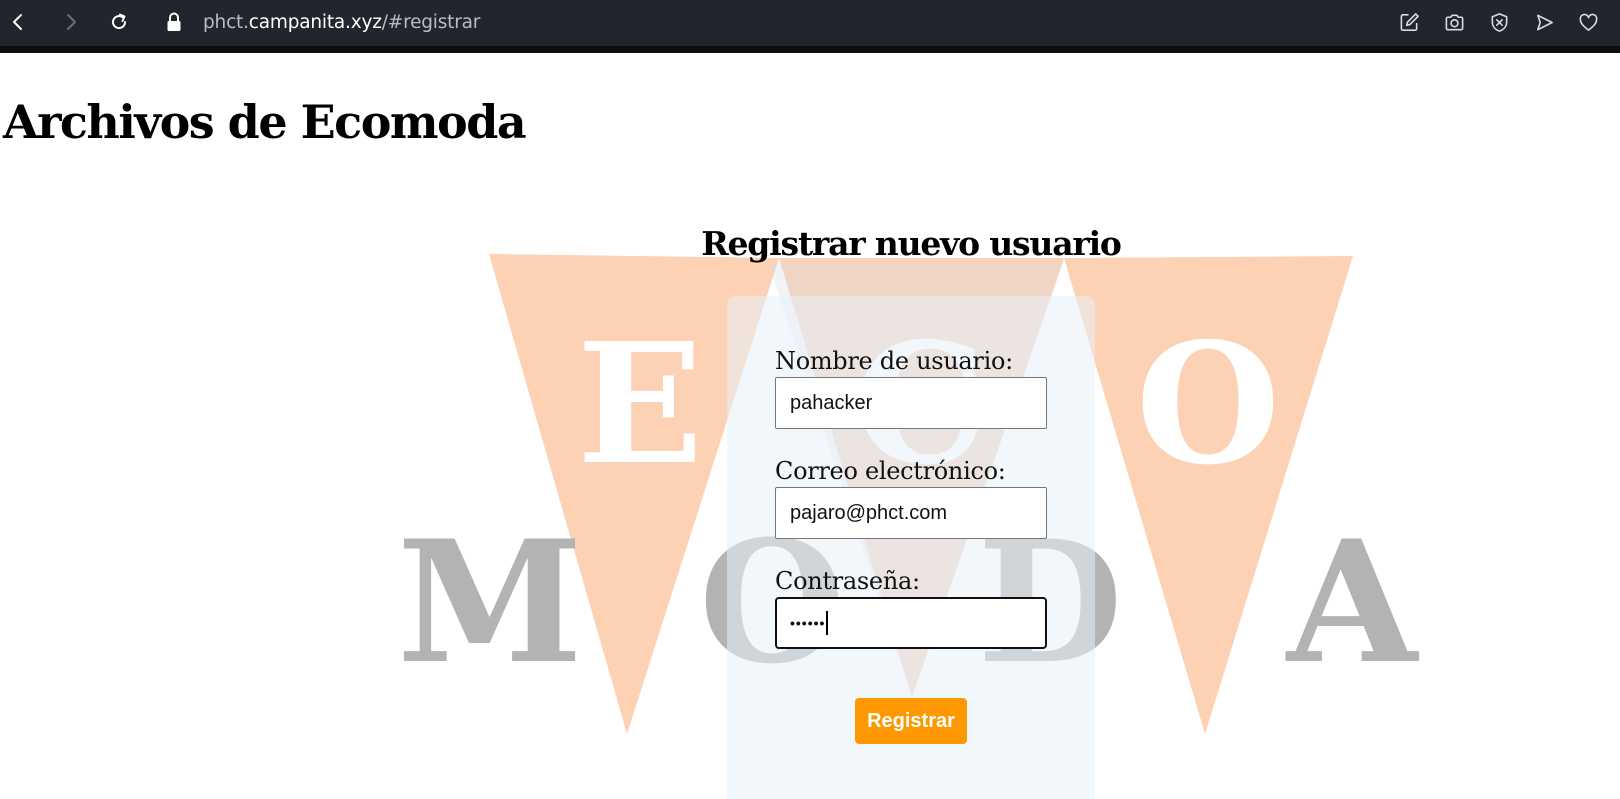  I want to click on password-mask: ••••••, so click(808, 623).